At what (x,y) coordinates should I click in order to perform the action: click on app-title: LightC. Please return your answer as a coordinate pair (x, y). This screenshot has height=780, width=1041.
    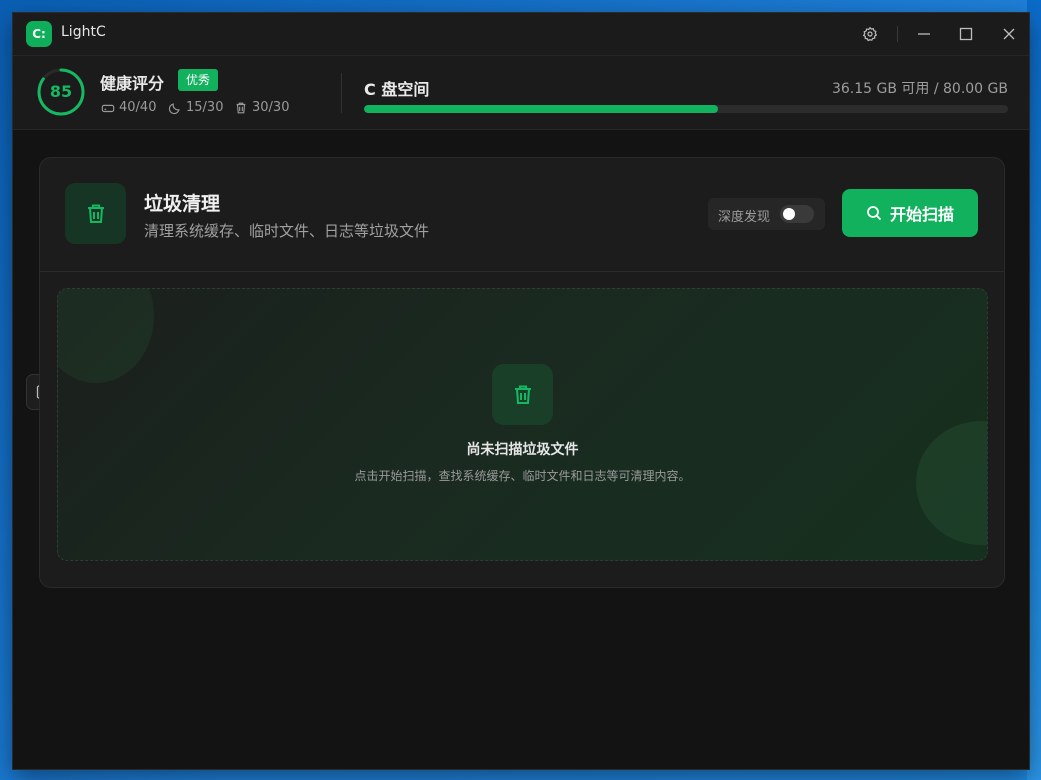
    Looking at the image, I should click on (83, 32).